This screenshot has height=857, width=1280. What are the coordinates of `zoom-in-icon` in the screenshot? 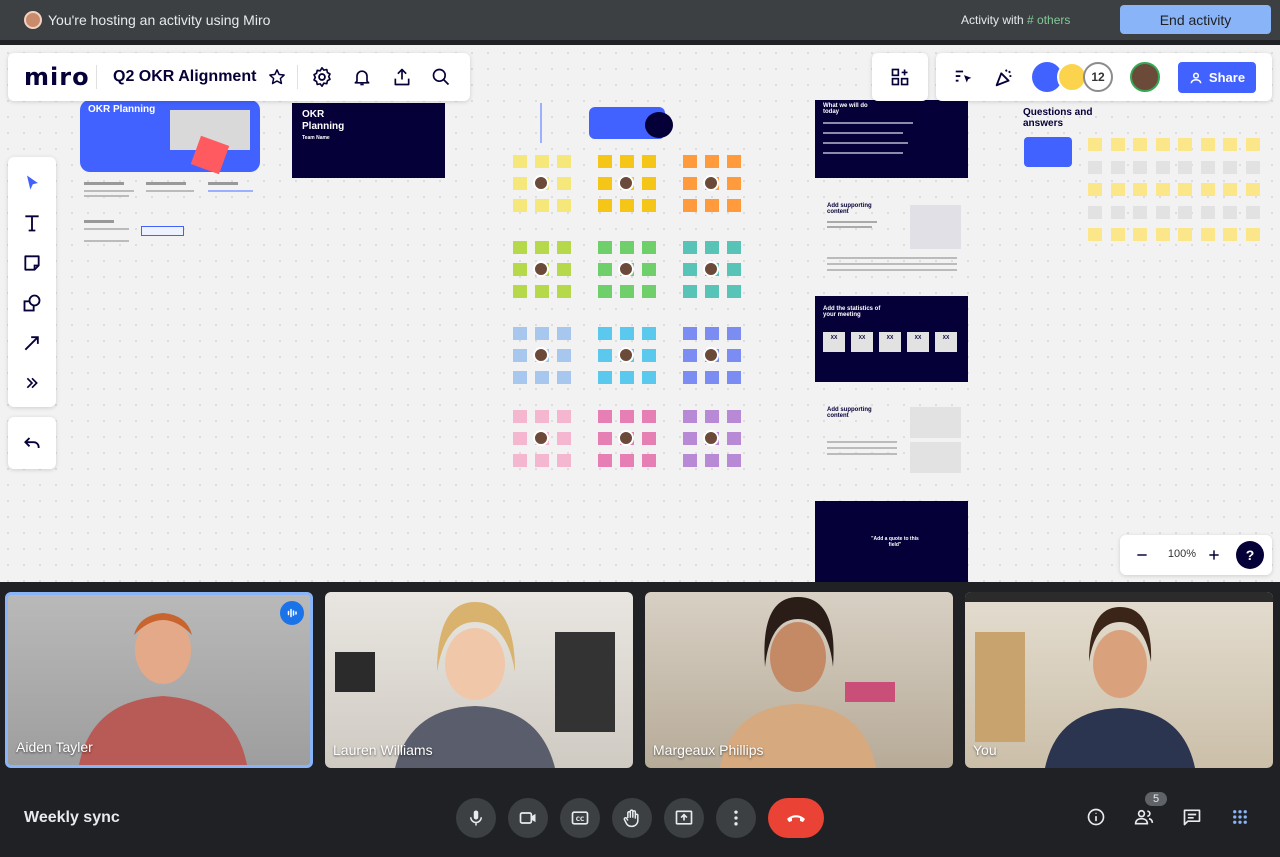 It's located at (1214, 555).